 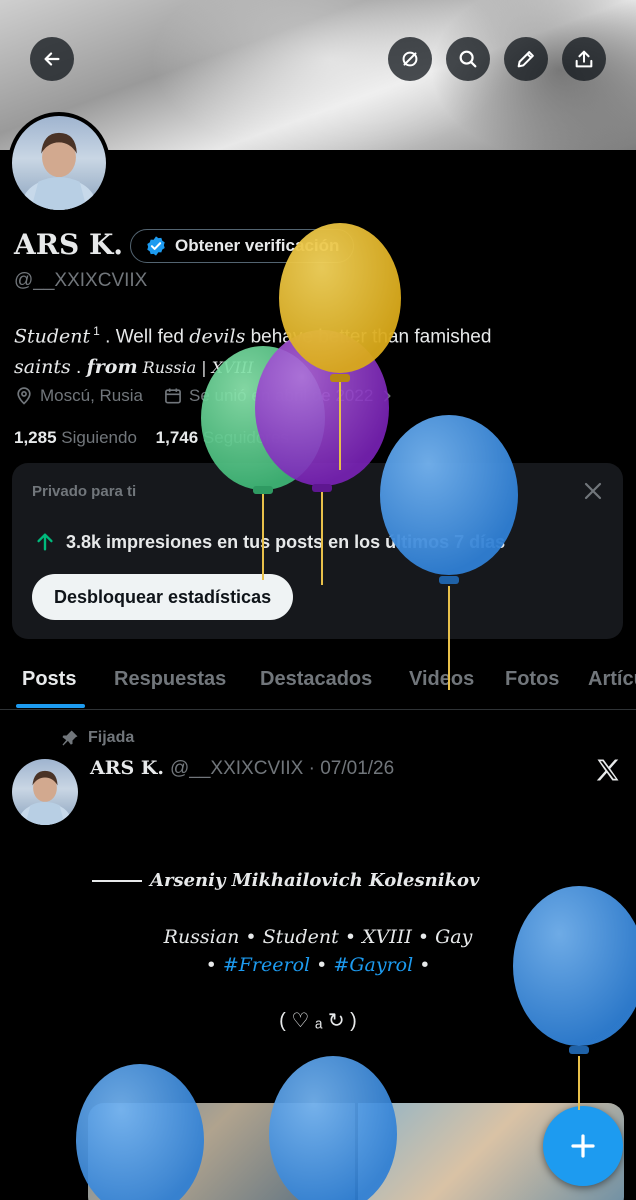 I want to click on bio-text: ., so click(x=78, y=368).